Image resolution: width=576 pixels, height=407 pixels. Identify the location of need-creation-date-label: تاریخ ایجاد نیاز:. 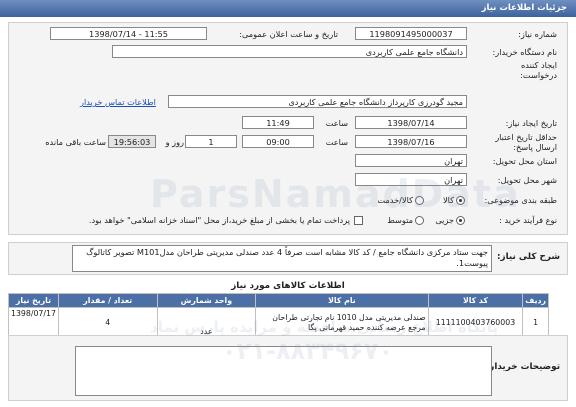
(531, 123).